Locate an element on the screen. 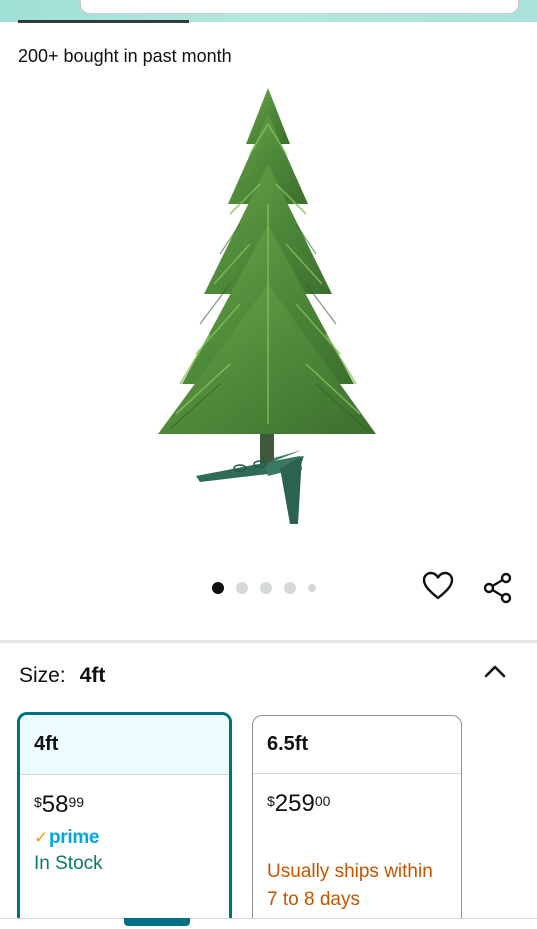 Image resolution: width=537 pixels, height=929 pixels. size-label-row: Size: 4ft is located at coordinates (62, 676).